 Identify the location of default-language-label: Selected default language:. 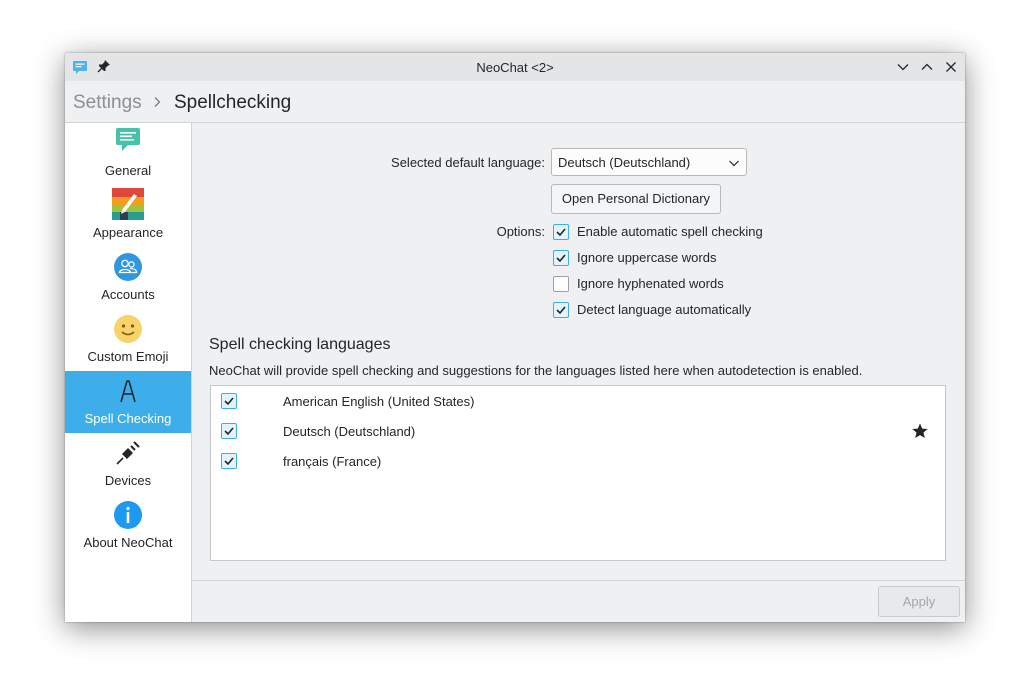
(468, 162).